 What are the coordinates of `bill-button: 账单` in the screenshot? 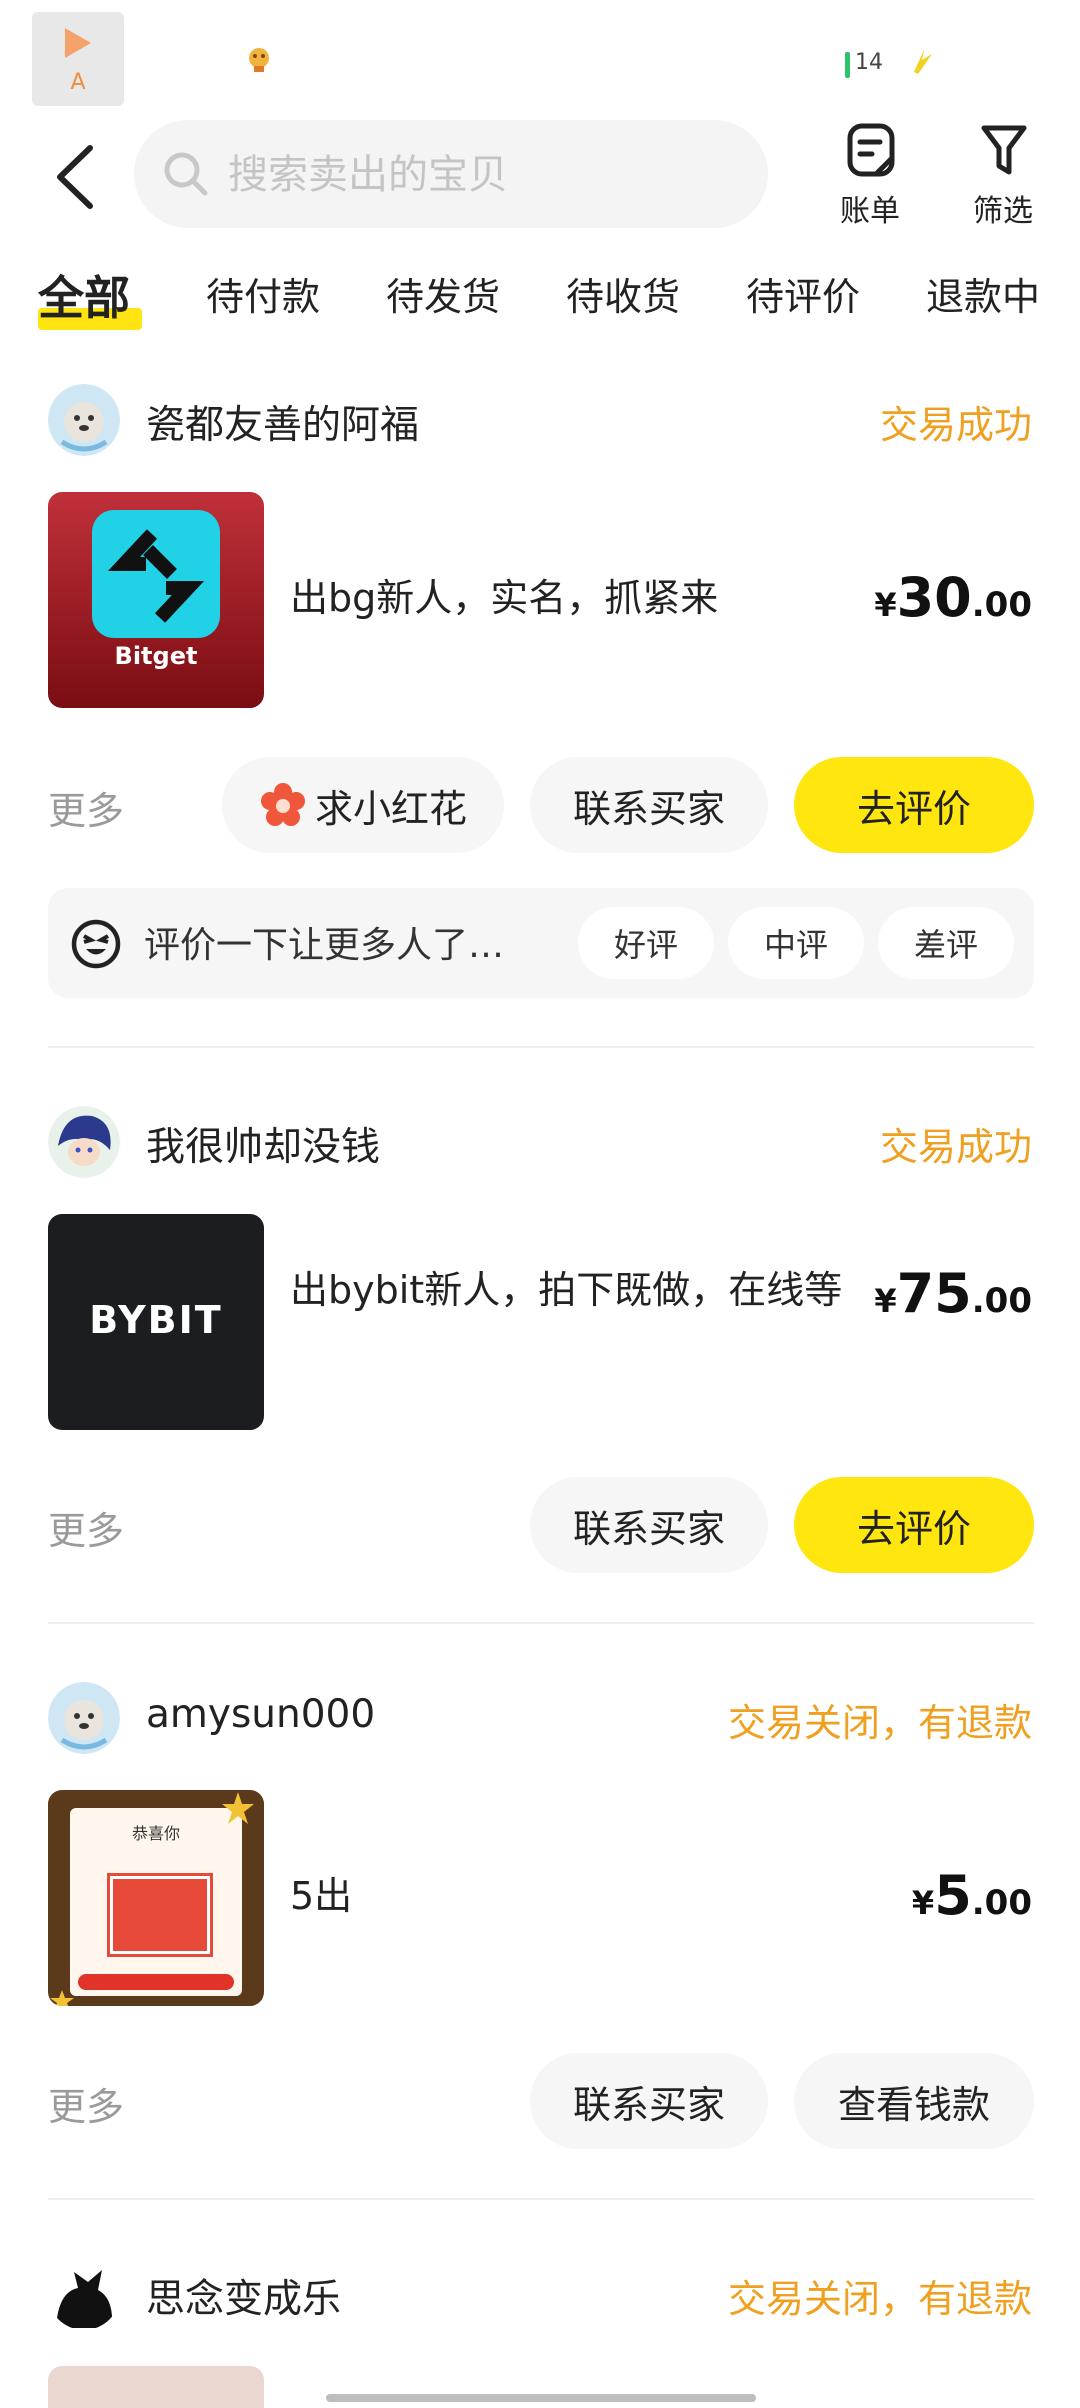 It's located at (870, 173).